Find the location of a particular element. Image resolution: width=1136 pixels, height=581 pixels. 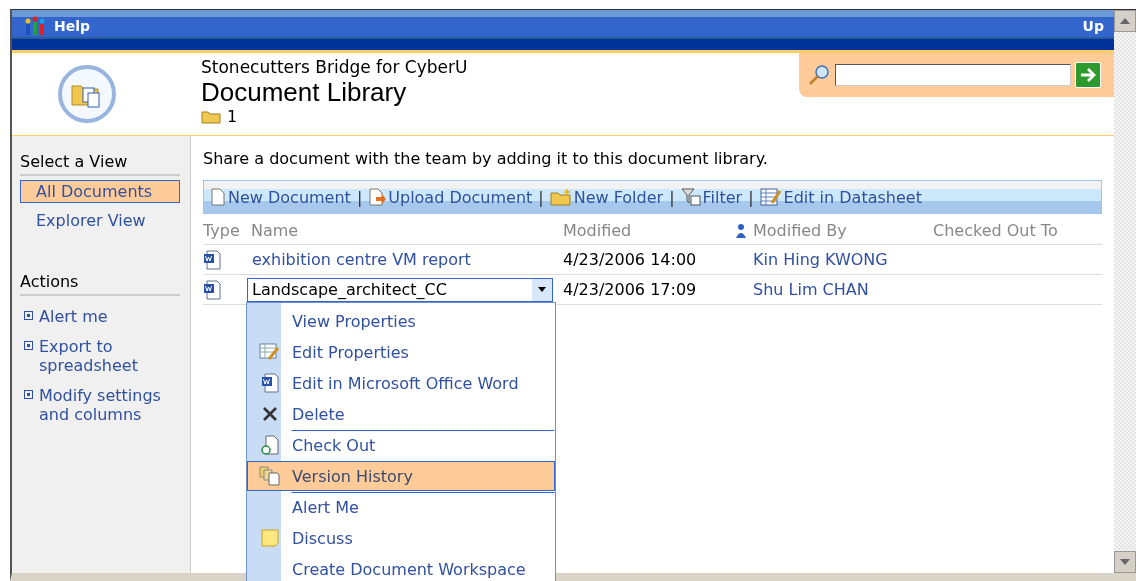

column-header: Modified By is located at coordinates (843, 230).